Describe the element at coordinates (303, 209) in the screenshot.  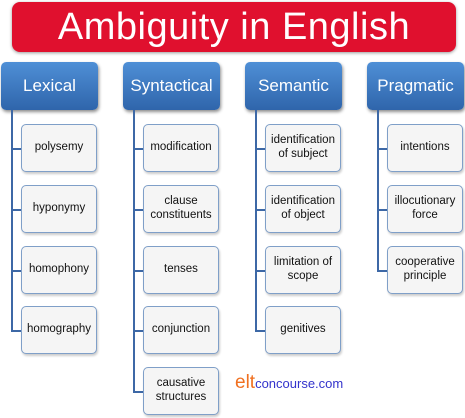
I see `subcategory-box: identification of object` at that location.